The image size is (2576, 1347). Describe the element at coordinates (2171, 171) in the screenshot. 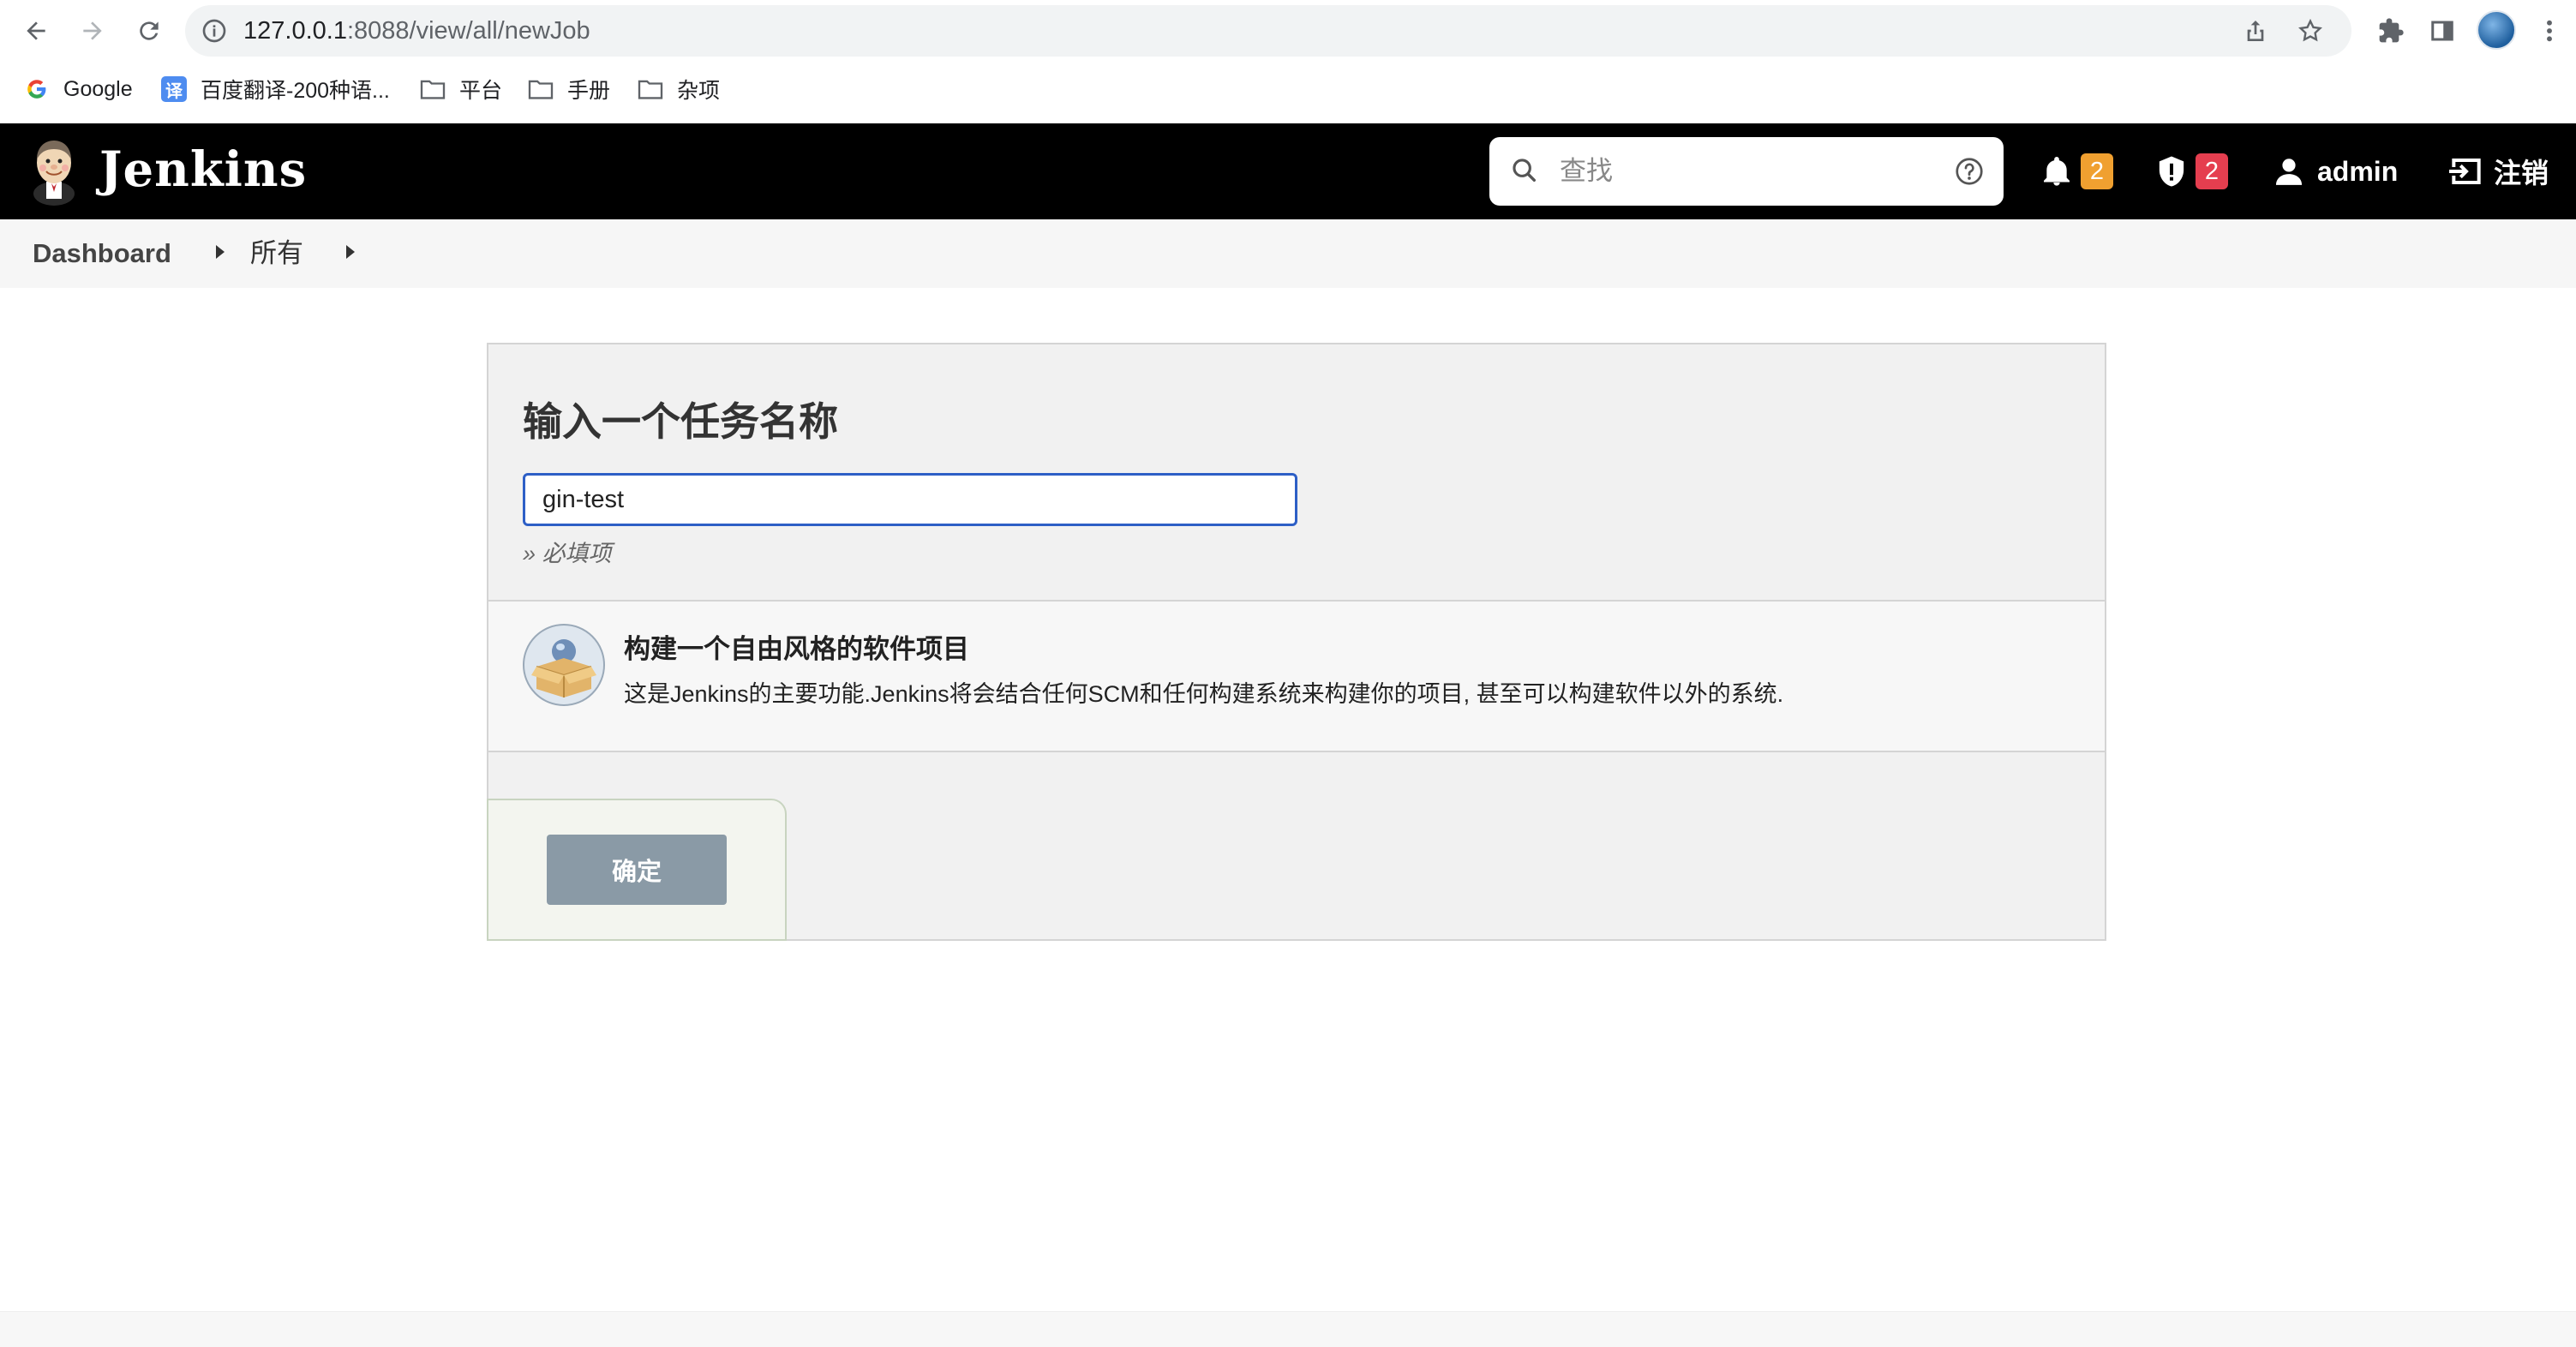

I see `shield-icon` at that location.